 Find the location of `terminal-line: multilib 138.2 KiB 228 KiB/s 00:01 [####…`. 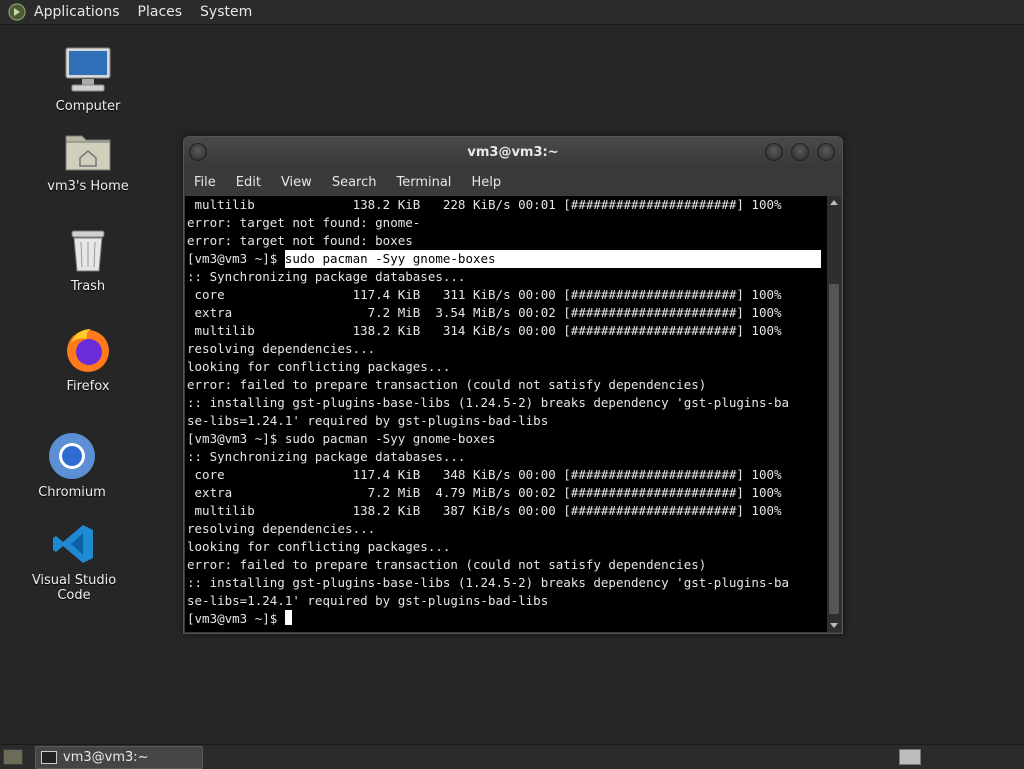

terminal-line: multilib 138.2 KiB 228 KiB/s 00:01 [####… is located at coordinates (507, 205).